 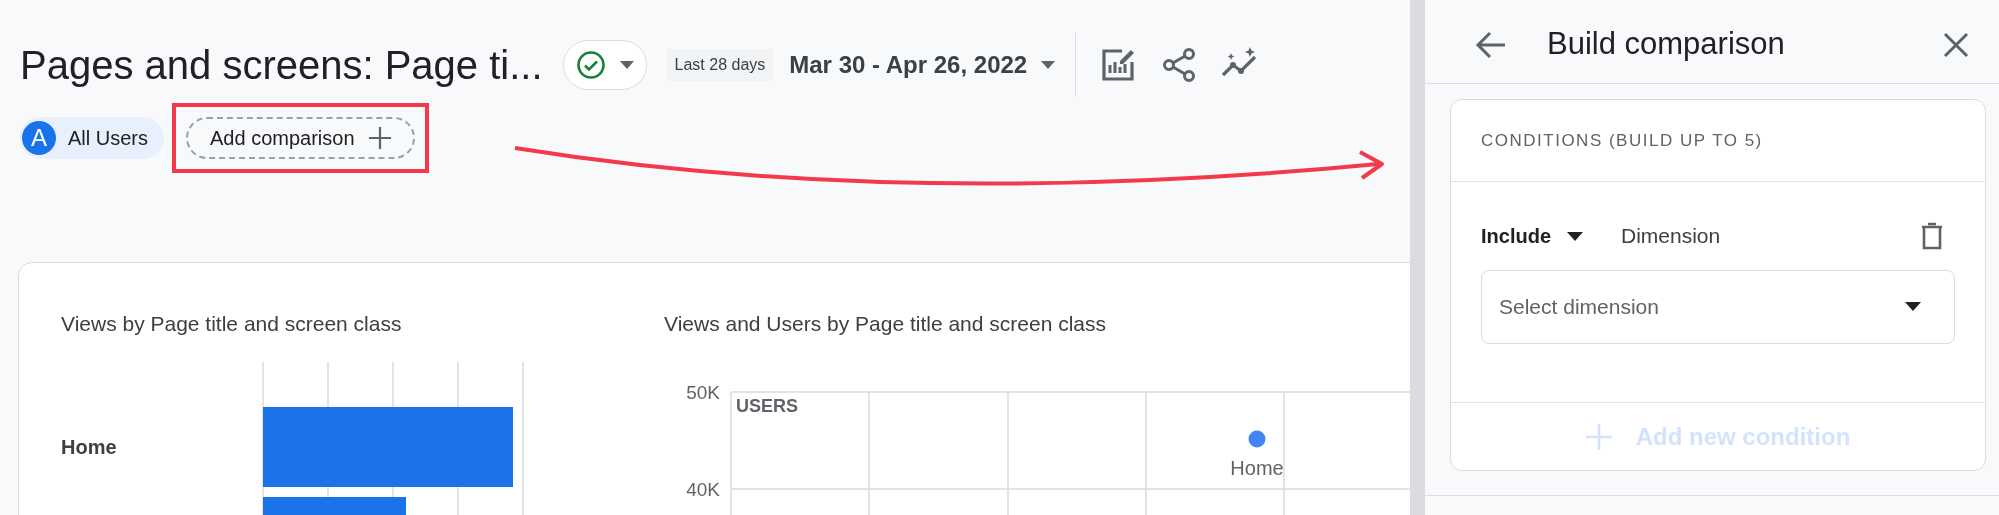 I want to click on data-point, so click(x=1257, y=438).